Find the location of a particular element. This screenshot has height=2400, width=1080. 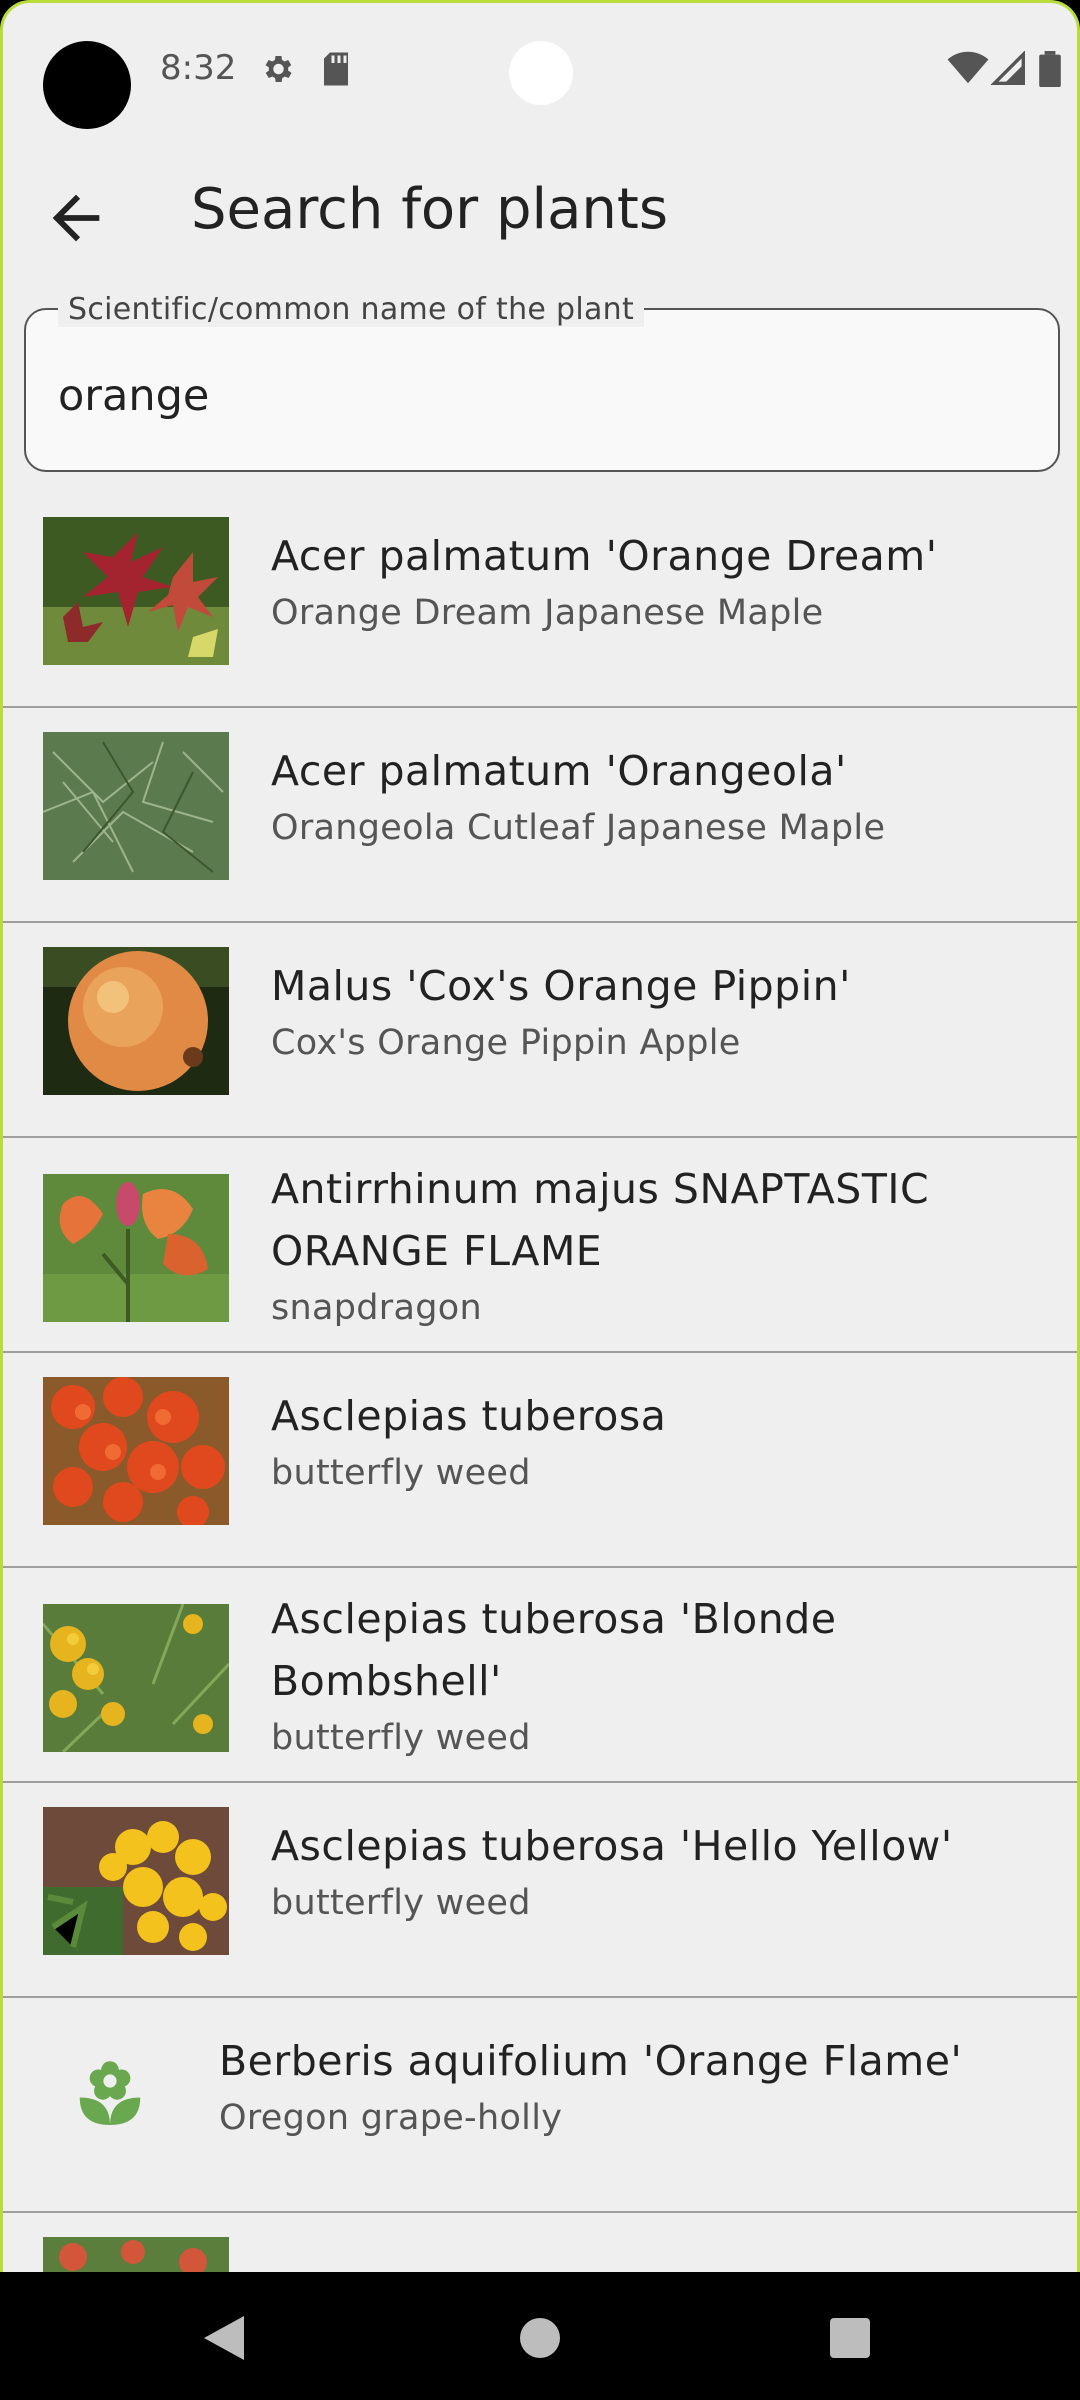

scientific-name: Malus 'Cox's Orange Pippin' is located at coordinates (561, 986).